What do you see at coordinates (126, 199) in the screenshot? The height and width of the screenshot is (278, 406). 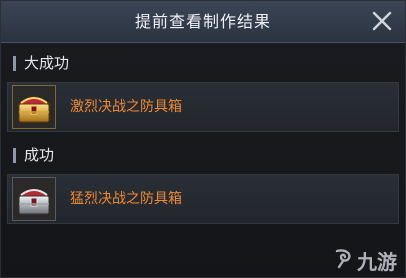 I see `item-name: 猛烈决战之防具箱` at bounding box center [126, 199].